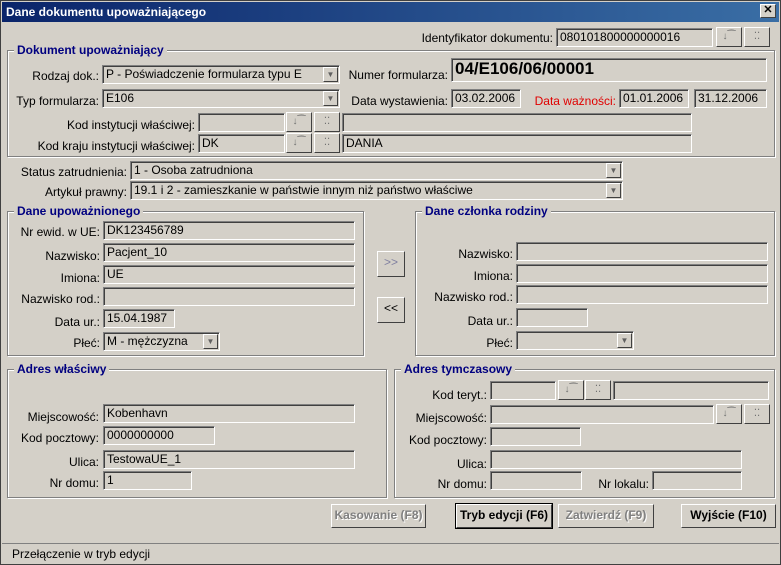 This screenshot has height=565, width=781. Describe the element at coordinates (609, 70) in the screenshot. I see `numer-field: 04/E106/06/00001` at that location.